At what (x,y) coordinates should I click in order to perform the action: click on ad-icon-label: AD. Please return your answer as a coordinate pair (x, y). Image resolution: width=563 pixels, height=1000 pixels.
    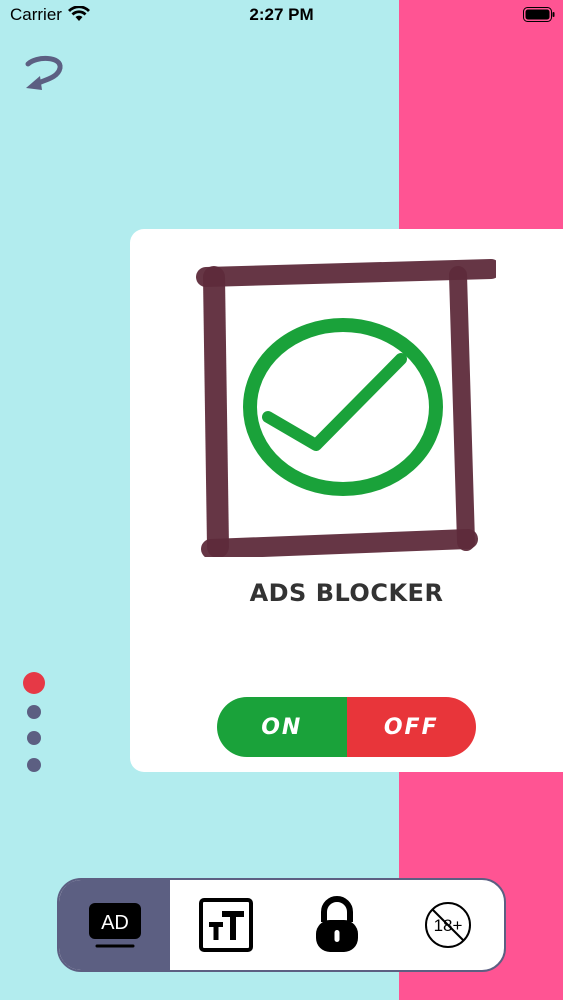
    Looking at the image, I should click on (115, 923).